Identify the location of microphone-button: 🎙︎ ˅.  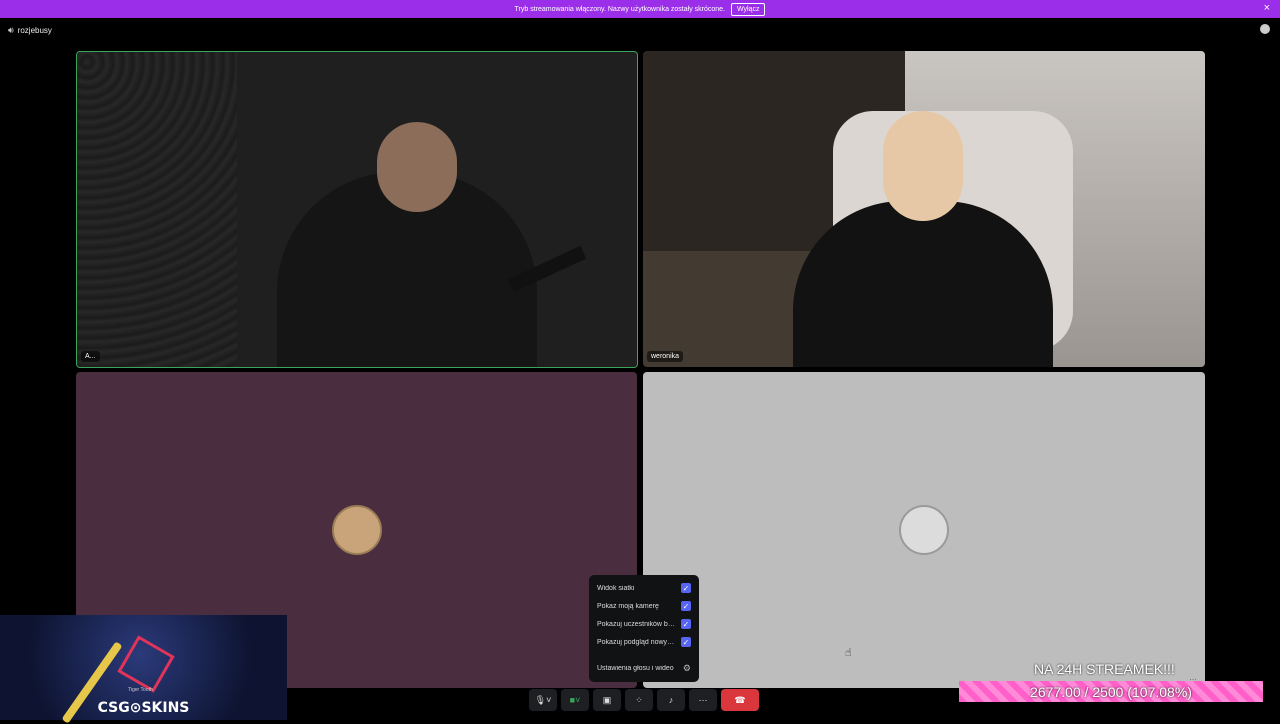
(543, 700).